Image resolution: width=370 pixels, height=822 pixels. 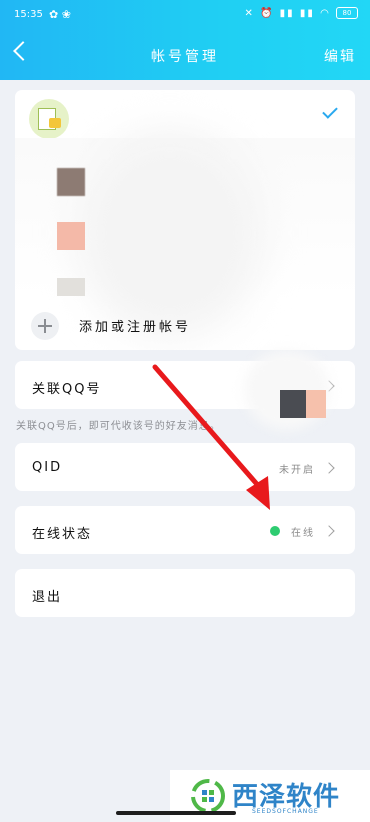 I want to click on watermark-subtitle: SEEDSOFCHANGE, so click(x=285, y=811).